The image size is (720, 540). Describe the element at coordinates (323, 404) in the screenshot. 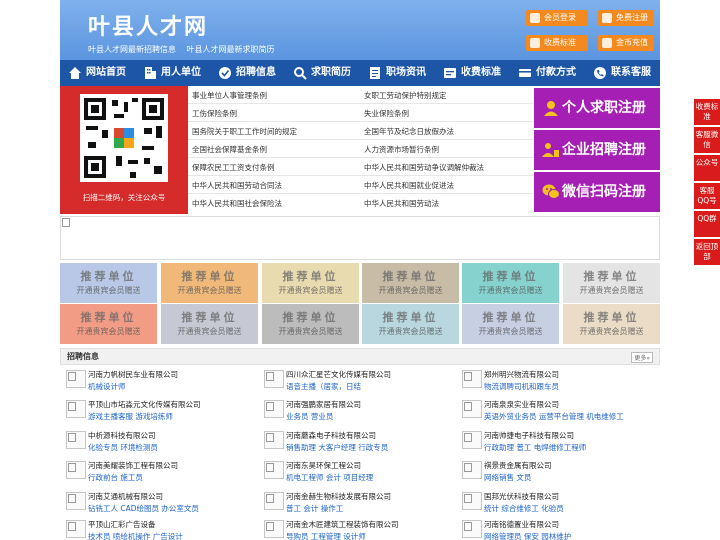

I see `company-name: 河南强鹏家居有限公司` at that location.